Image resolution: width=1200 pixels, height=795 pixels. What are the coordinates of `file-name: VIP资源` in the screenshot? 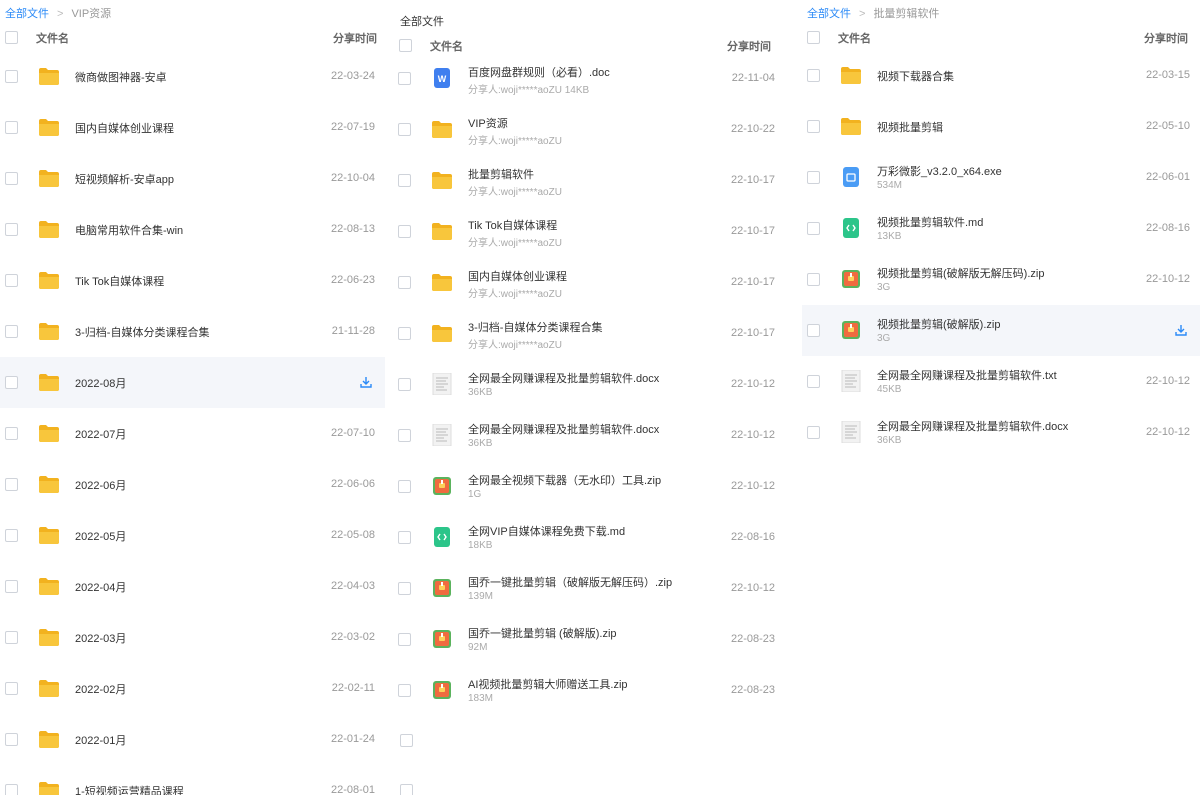 It's located at (488, 123).